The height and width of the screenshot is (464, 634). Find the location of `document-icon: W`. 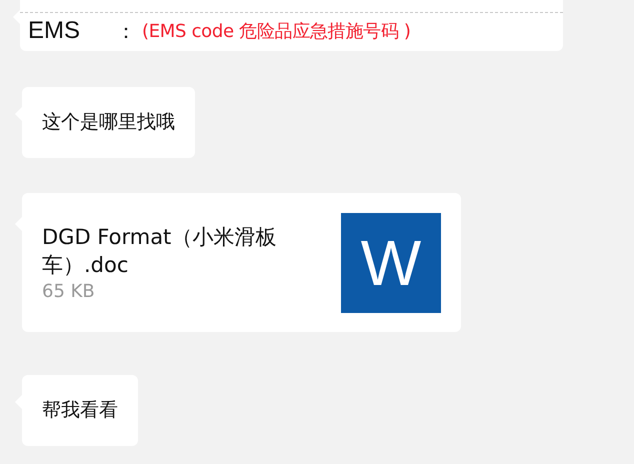

document-icon: W is located at coordinates (391, 262).